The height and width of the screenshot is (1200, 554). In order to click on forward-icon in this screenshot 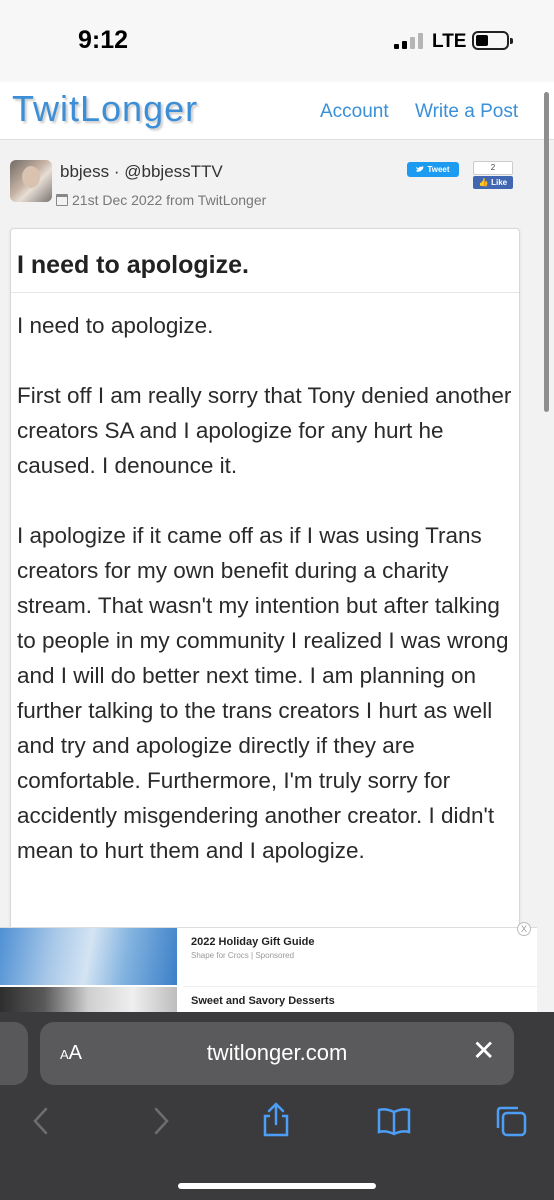, I will do `click(161, 1121)`.